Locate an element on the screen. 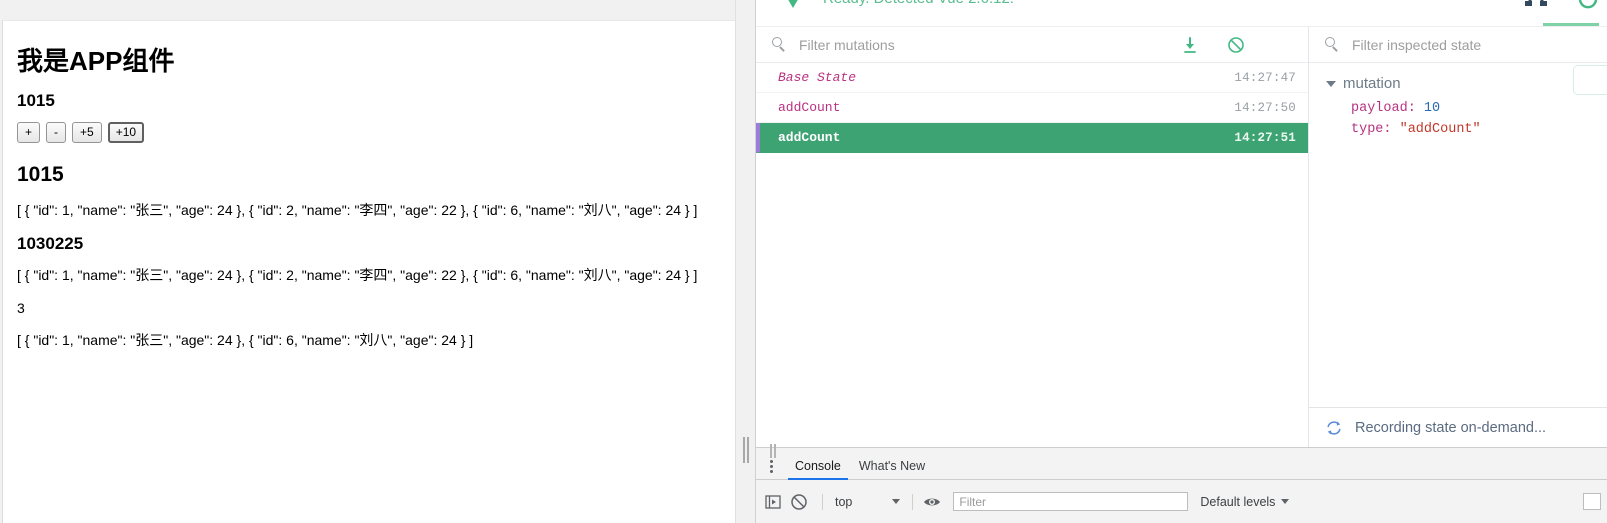  console-toolbar: top Default levels is located at coordinates (1181, 501).